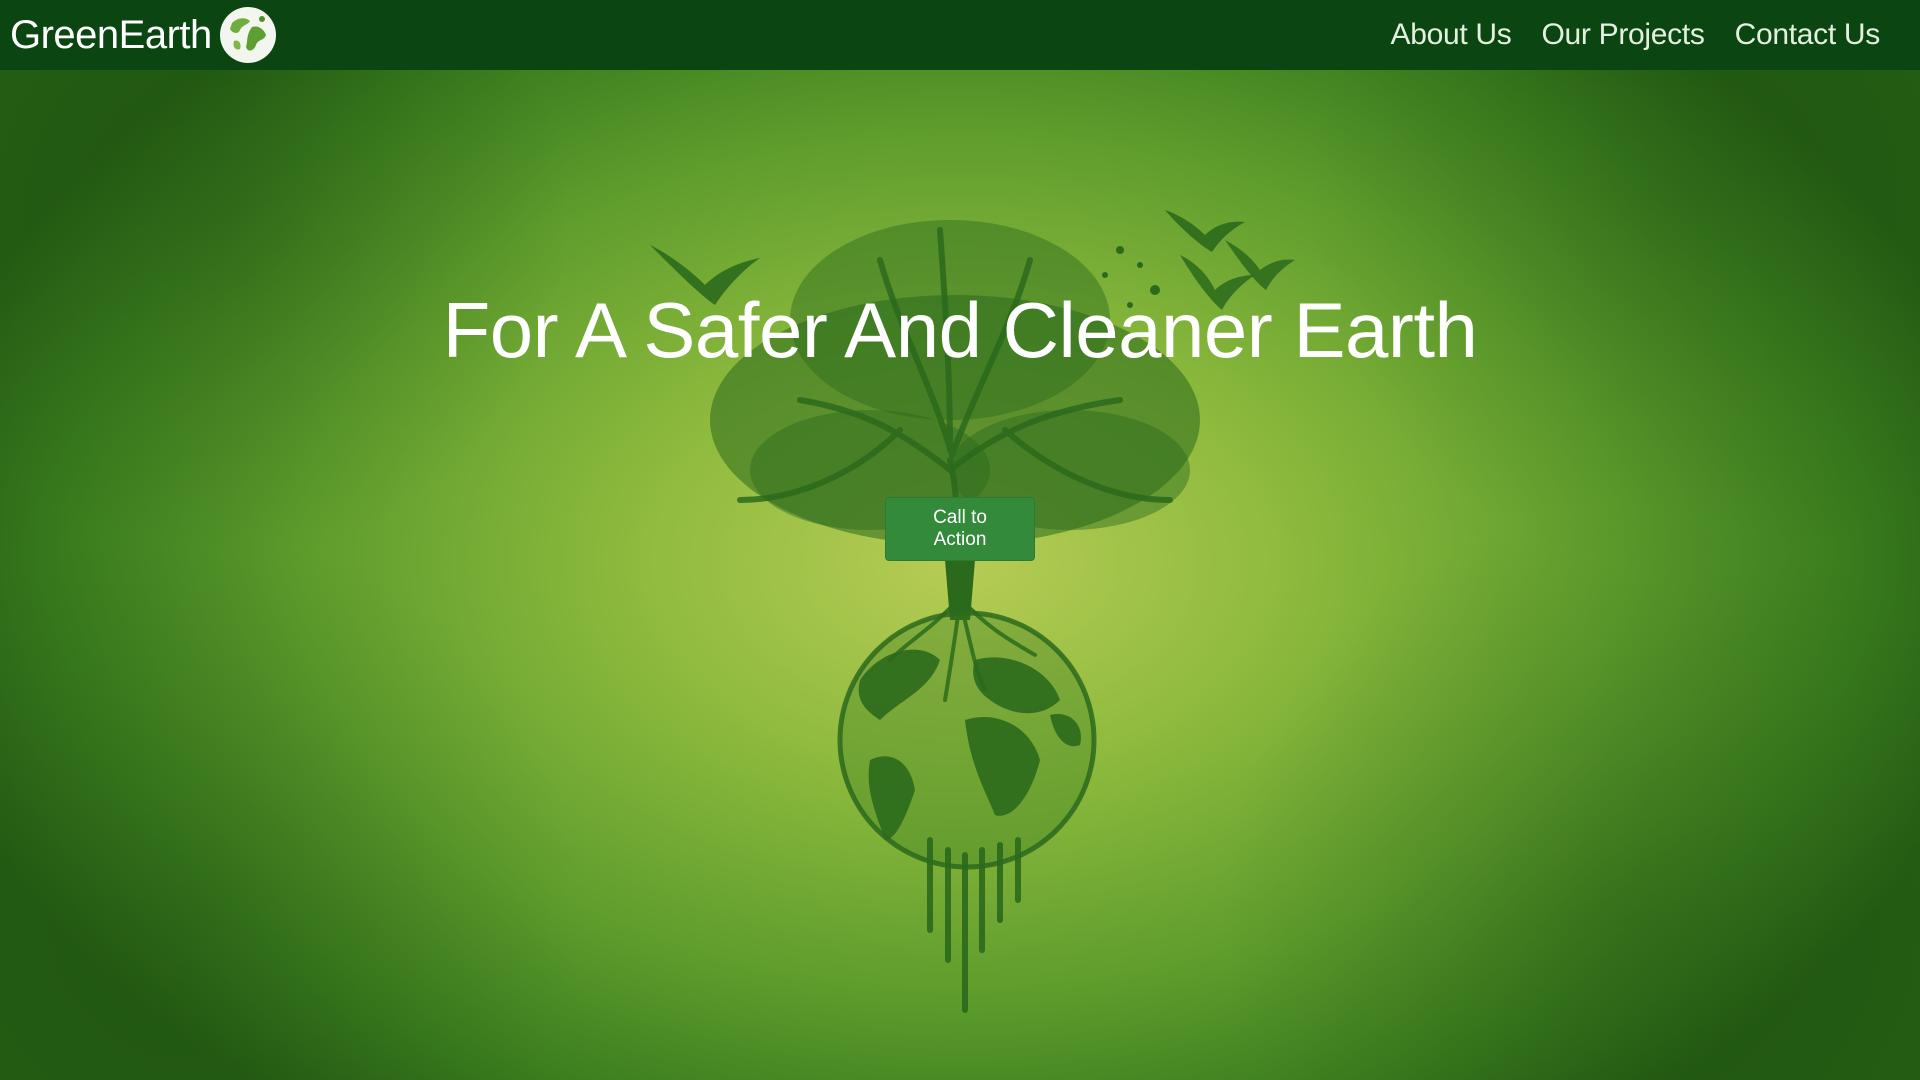 Image resolution: width=1920 pixels, height=1080 pixels. I want to click on main-nav: About Us Our Projects Contact Us, so click(1635, 35).